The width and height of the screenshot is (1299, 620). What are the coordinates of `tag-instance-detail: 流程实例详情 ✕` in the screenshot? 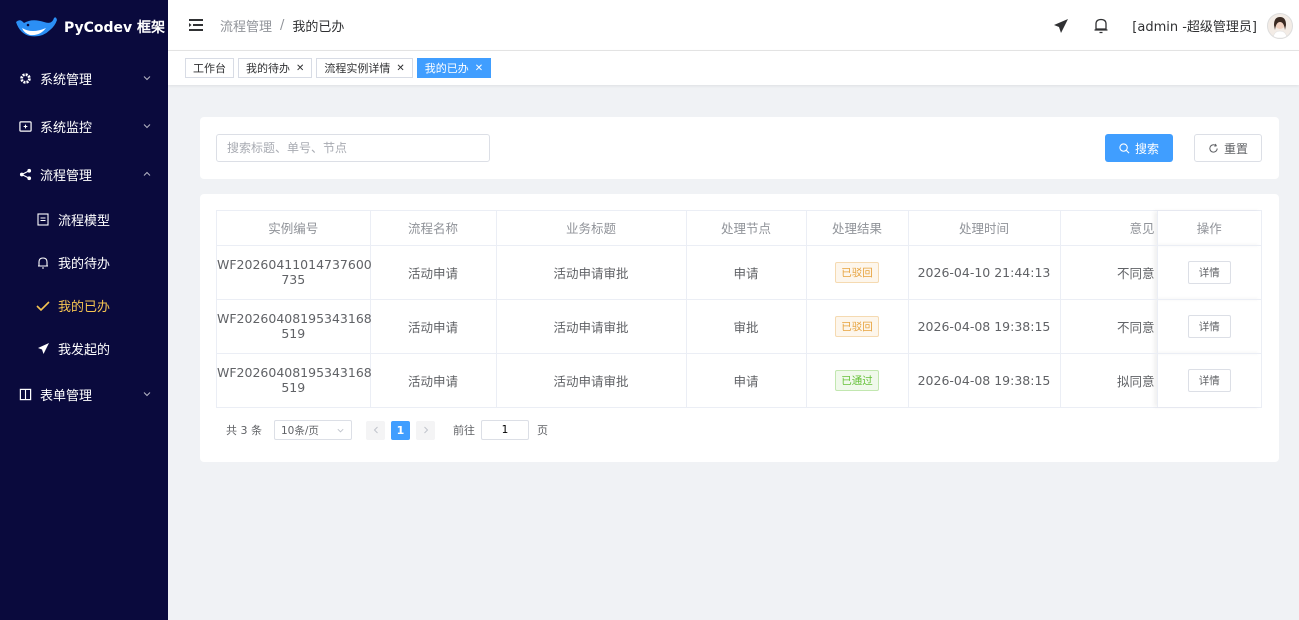 It's located at (364, 68).